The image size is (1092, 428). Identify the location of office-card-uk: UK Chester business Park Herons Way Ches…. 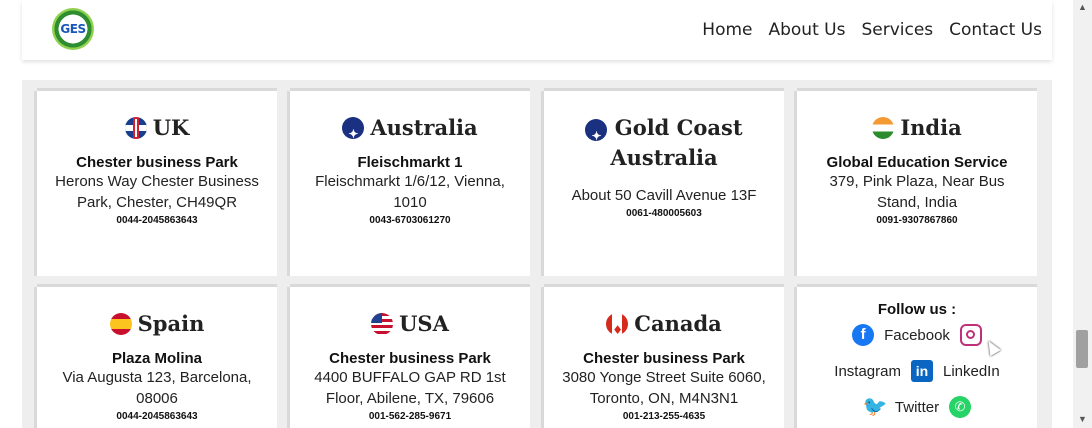
(157, 183).